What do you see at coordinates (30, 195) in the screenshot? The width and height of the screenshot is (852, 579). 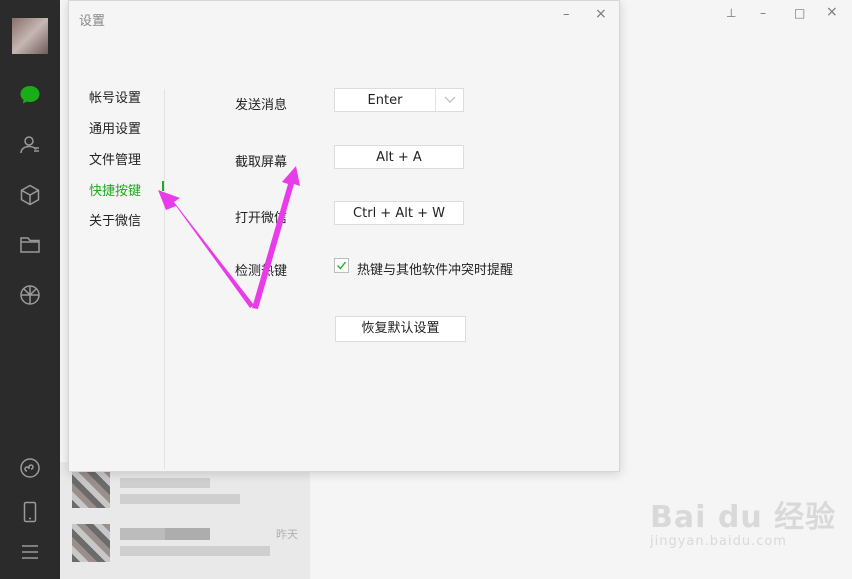 I see `collection-icon` at bounding box center [30, 195].